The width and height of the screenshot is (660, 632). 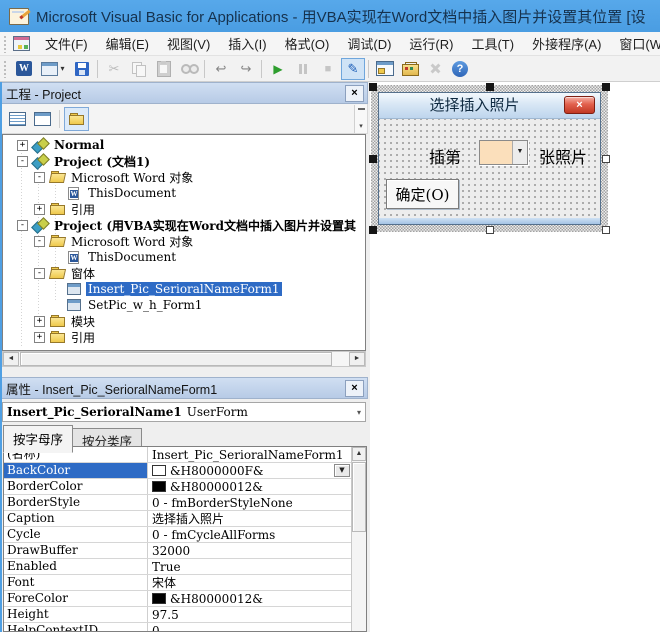 I want to click on help-button: ?, so click(x=460, y=69).